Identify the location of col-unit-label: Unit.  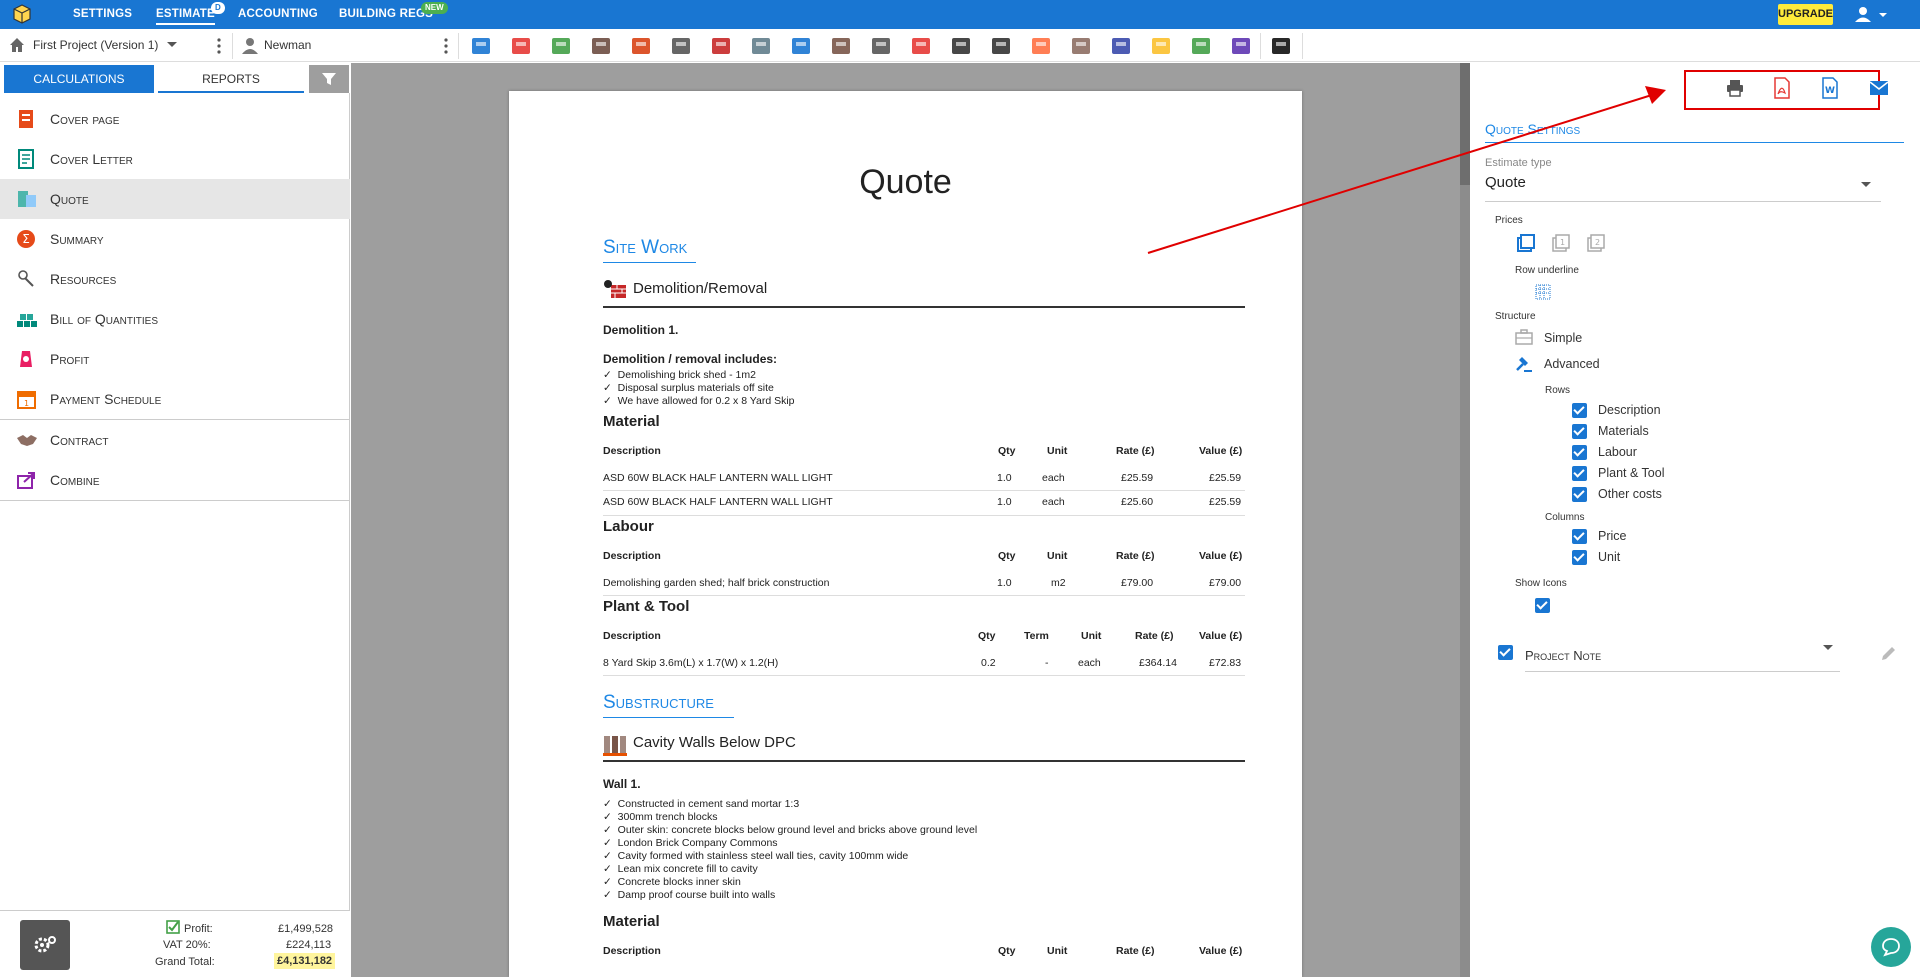
(1609, 557).